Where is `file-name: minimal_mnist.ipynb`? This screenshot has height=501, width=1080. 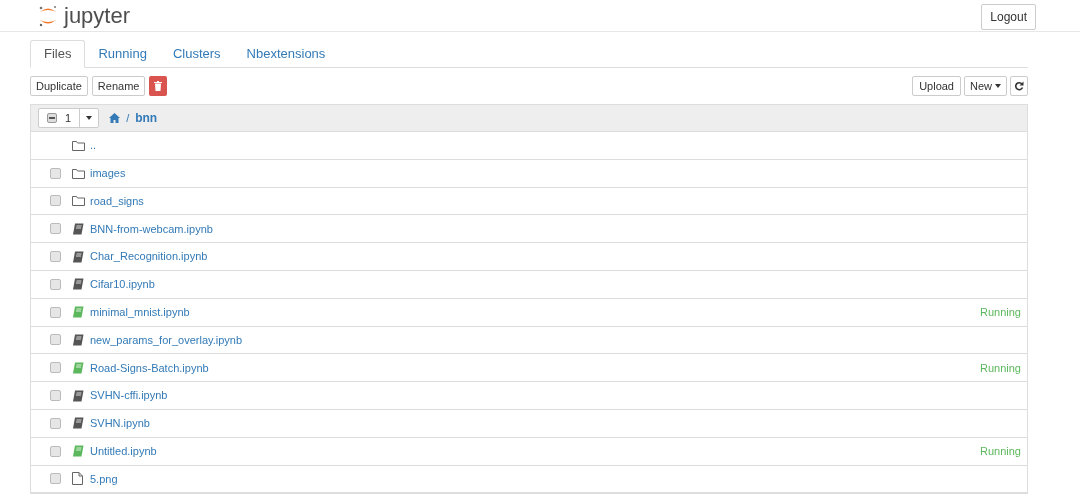 file-name: minimal_mnist.ipynb is located at coordinates (140, 312).